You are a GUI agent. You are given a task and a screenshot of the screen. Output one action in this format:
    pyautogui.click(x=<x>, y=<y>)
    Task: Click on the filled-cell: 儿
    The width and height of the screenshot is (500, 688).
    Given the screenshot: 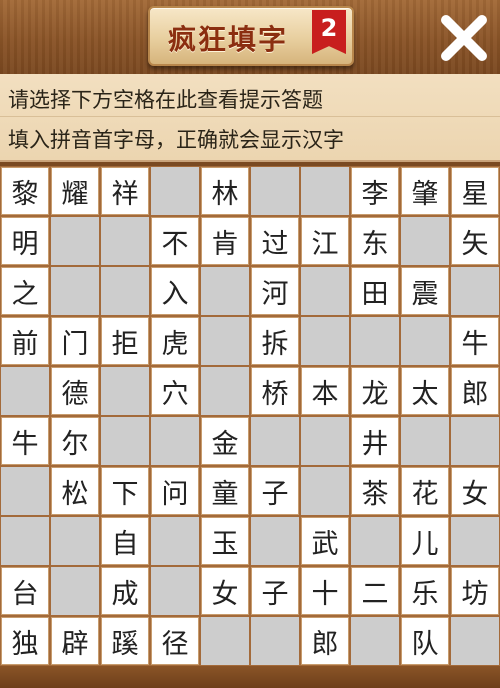 What is the action you would take?
    pyautogui.click(x=425, y=541)
    